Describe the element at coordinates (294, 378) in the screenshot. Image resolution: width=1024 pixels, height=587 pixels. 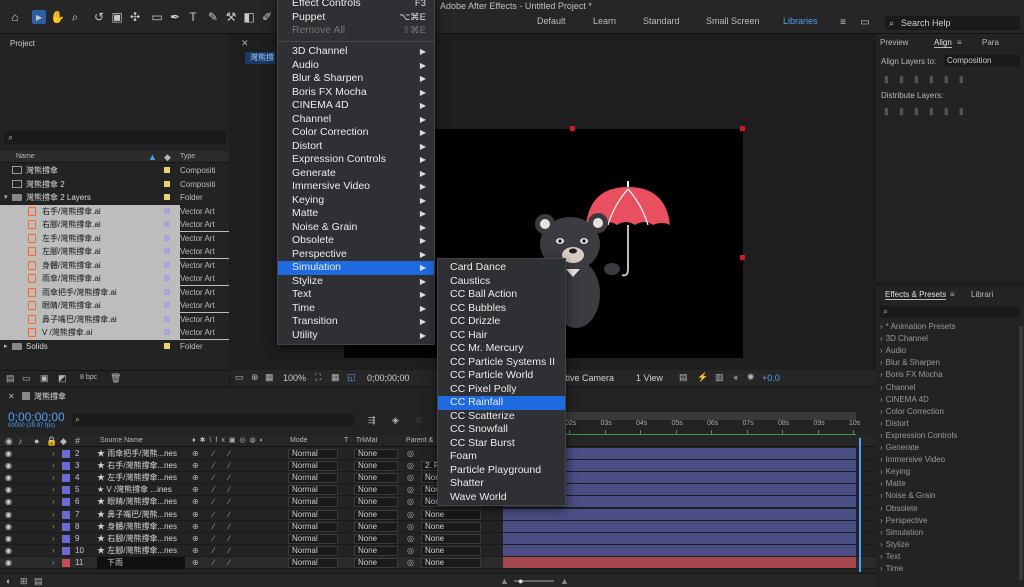
I see `zoom-dropdown: 100%` at that location.